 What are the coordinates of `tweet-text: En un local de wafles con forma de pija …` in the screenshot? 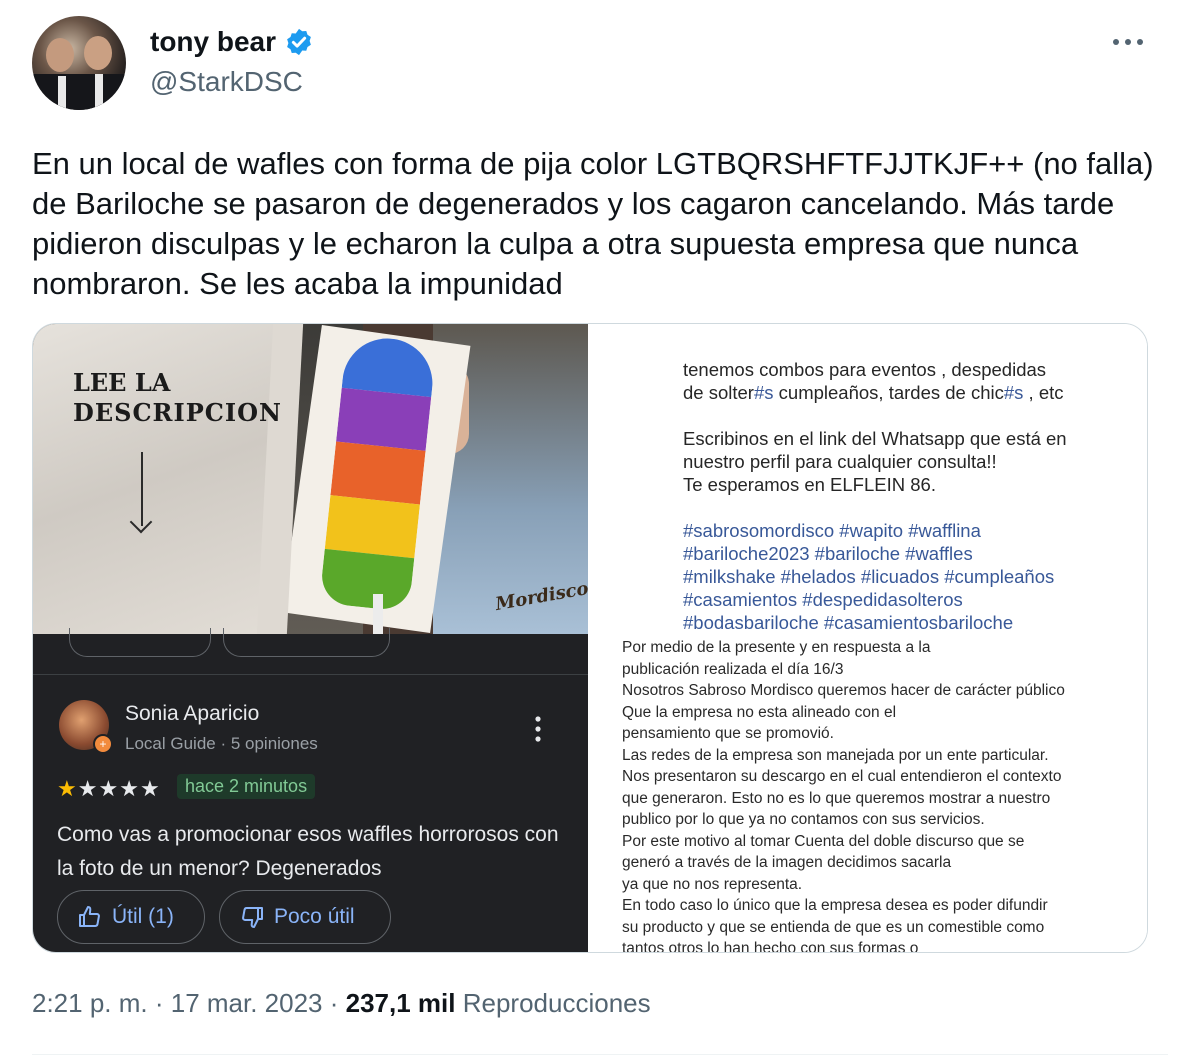 It's located at (593, 223).